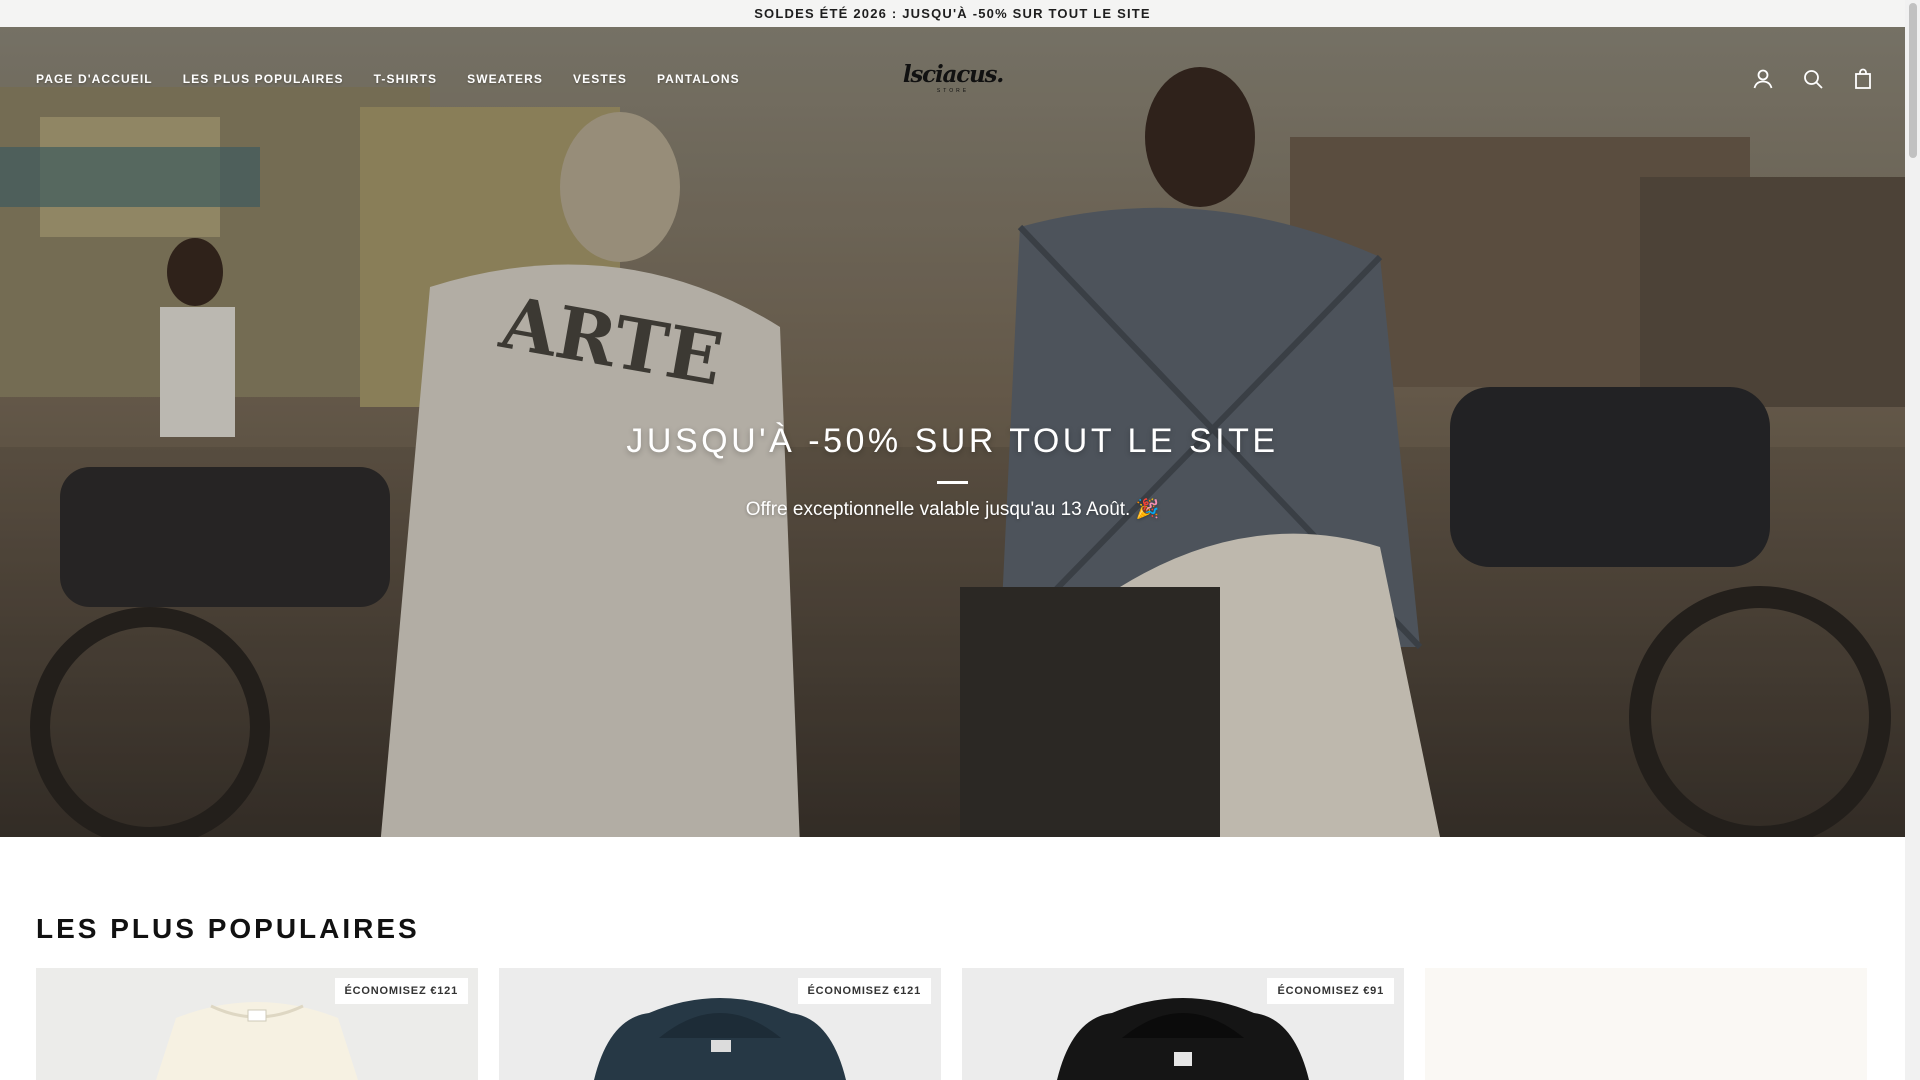  I want to click on scrollbar-thumb, so click(1913, 80).